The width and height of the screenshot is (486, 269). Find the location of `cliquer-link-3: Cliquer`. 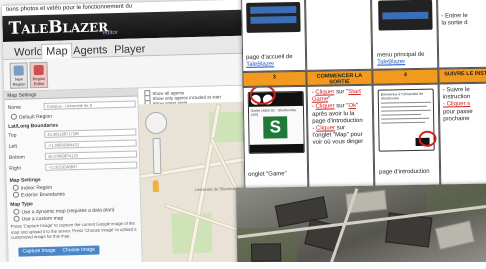

cliquer-link-3: Cliquer is located at coordinates (325, 128).